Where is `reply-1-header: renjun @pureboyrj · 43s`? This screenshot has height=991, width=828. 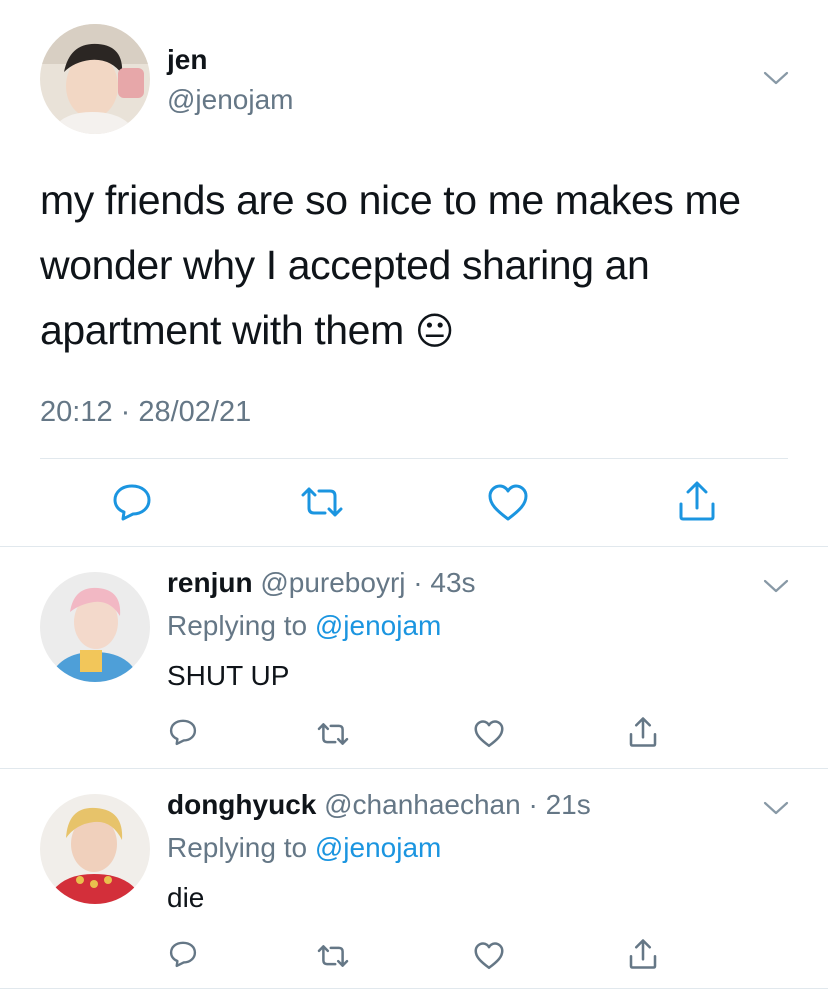
reply-1-header: renjun @pureboyrj · 43s is located at coordinates (321, 583).